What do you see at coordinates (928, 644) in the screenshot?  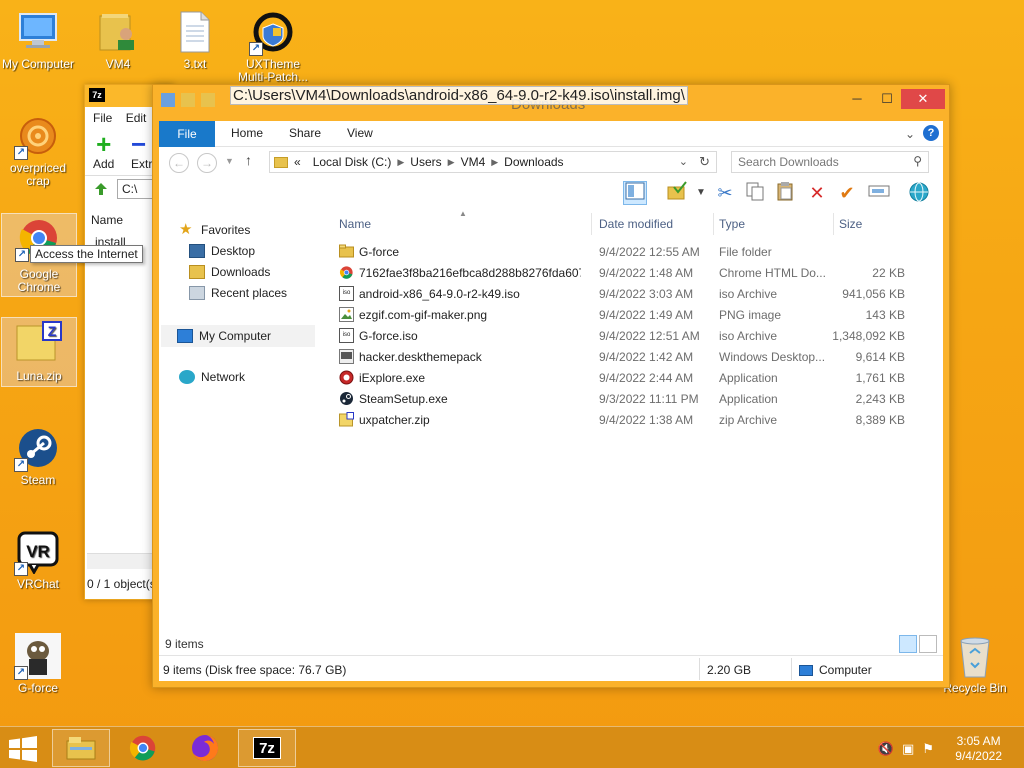 I see `large-icons-view-icon` at bounding box center [928, 644].